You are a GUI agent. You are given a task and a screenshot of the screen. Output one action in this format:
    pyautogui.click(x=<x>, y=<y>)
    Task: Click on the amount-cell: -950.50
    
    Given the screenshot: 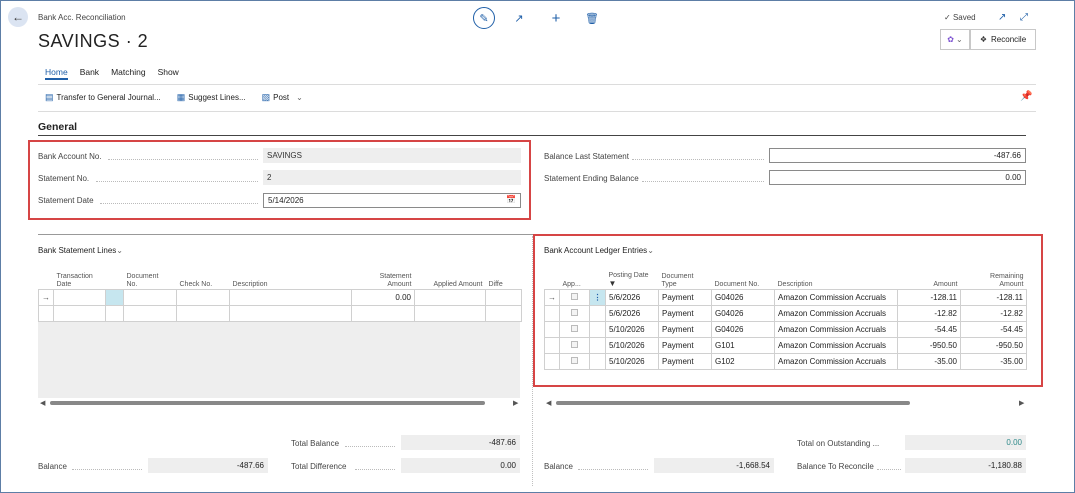 What is the action you would take?
    pyautogui.click(x=929, y=345)
    